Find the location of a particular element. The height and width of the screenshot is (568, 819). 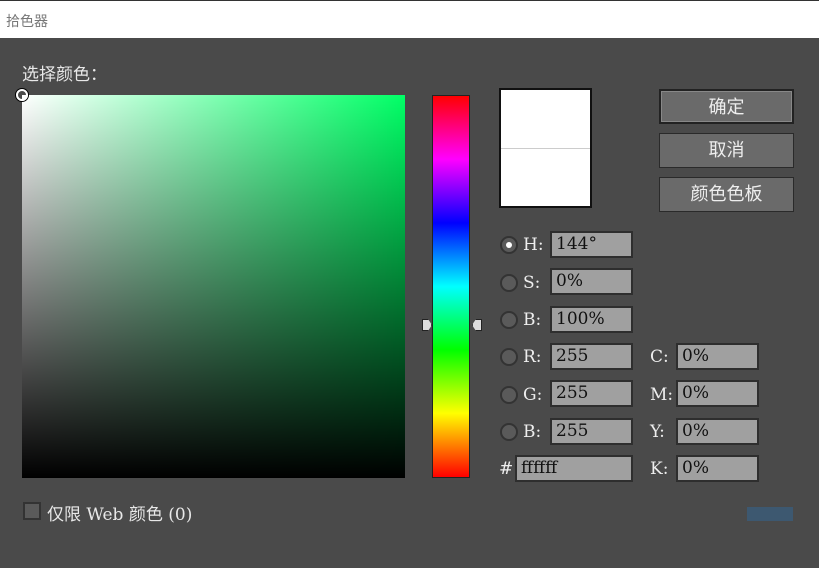

color-preview is located at coordinates (545, 148).